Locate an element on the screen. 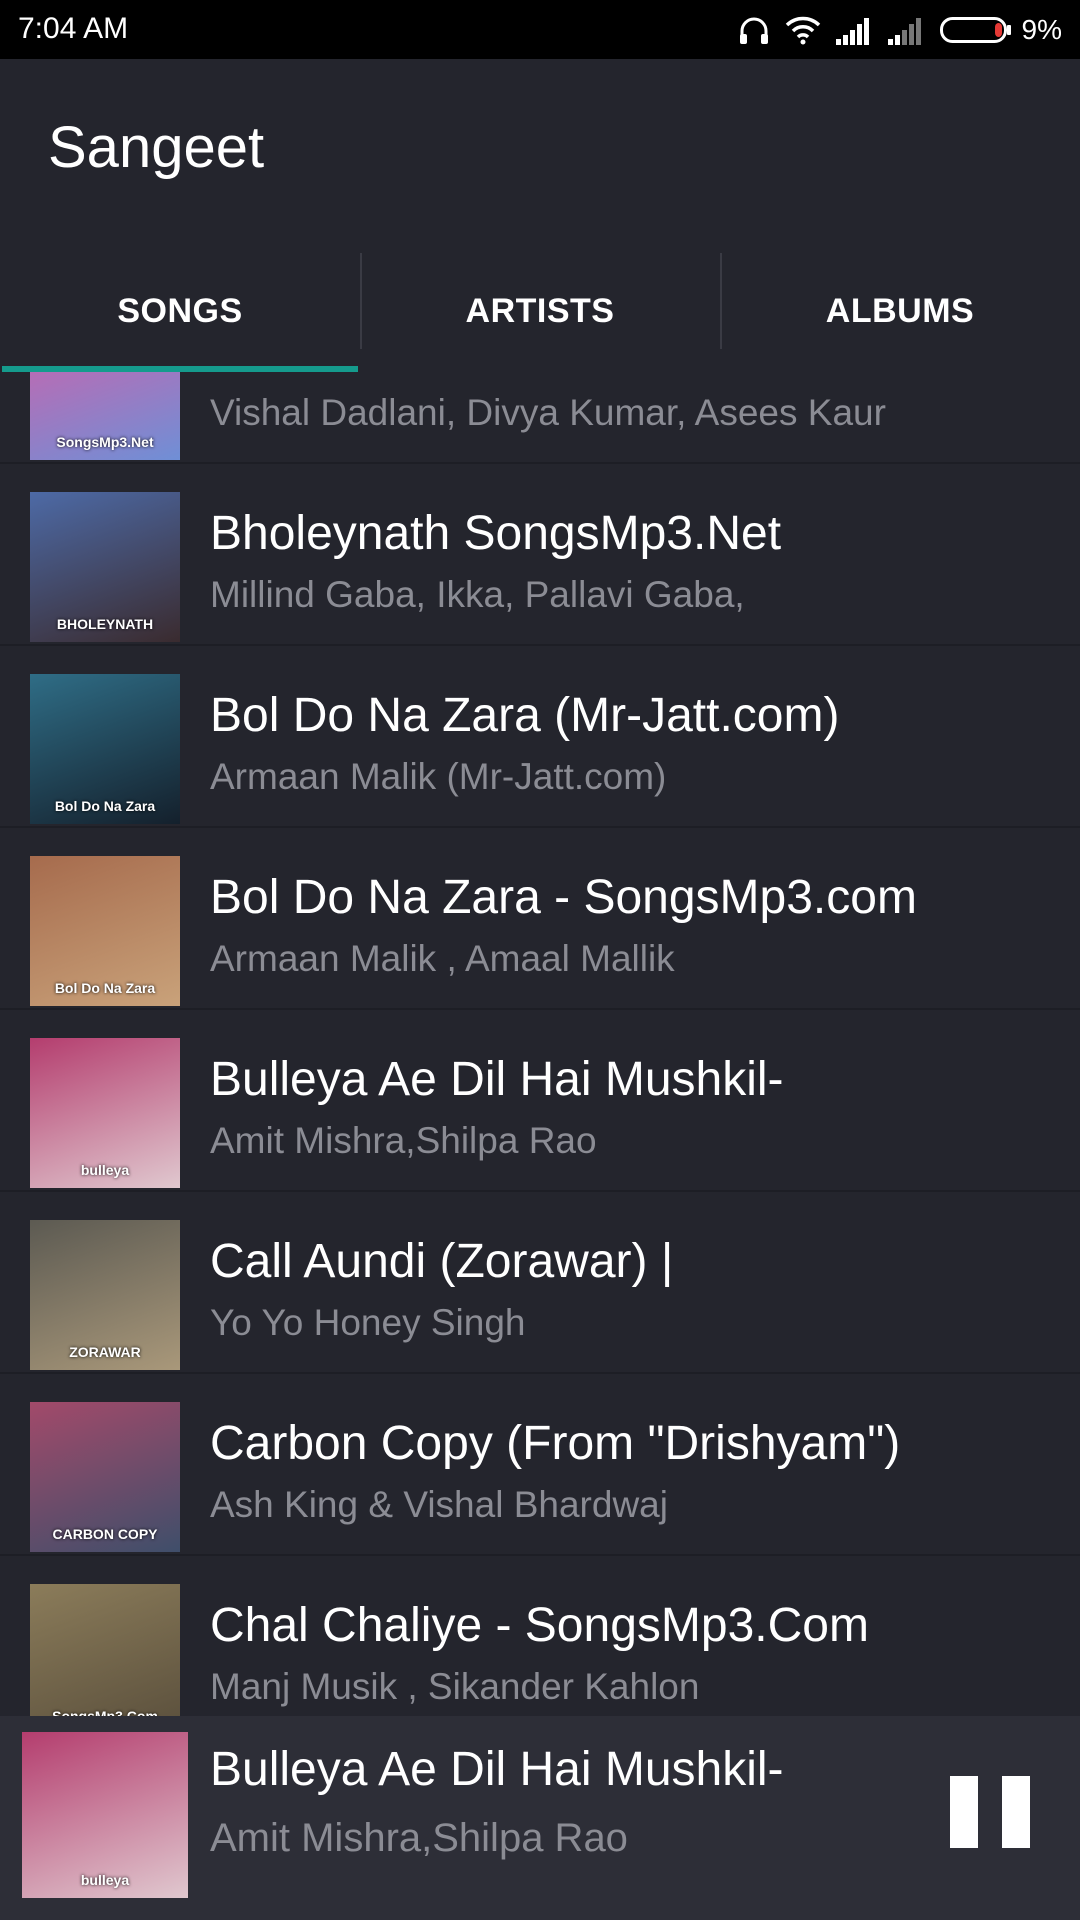 This screenshot has height=1920, width=1080. album-art: bulleya is located at coordinates (105, 1113).